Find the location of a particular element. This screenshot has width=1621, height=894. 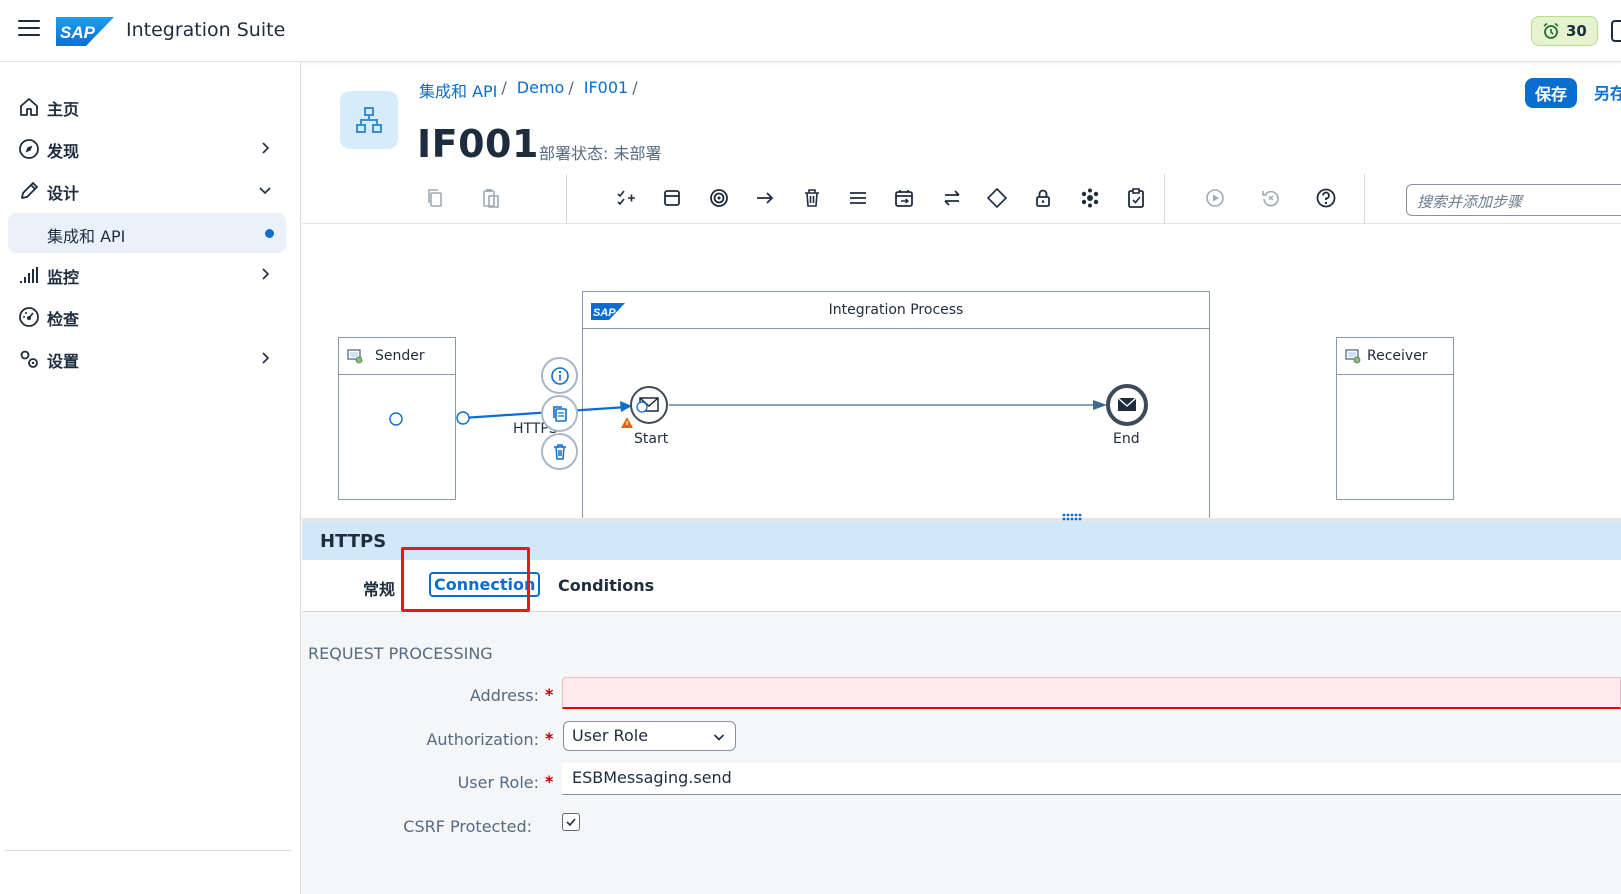

delete-button is located at coordinates (559, 451).